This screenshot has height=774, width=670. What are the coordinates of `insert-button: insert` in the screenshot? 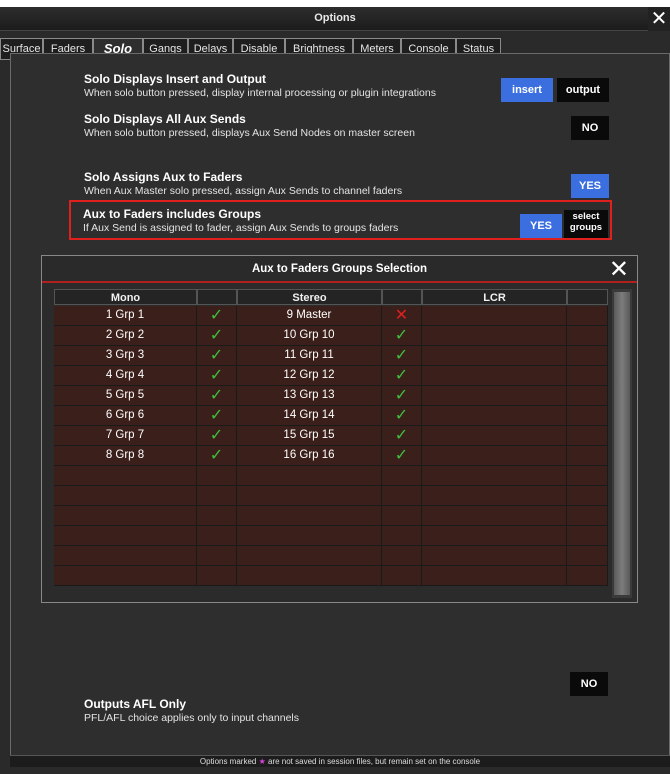 It's located at (527, 90).